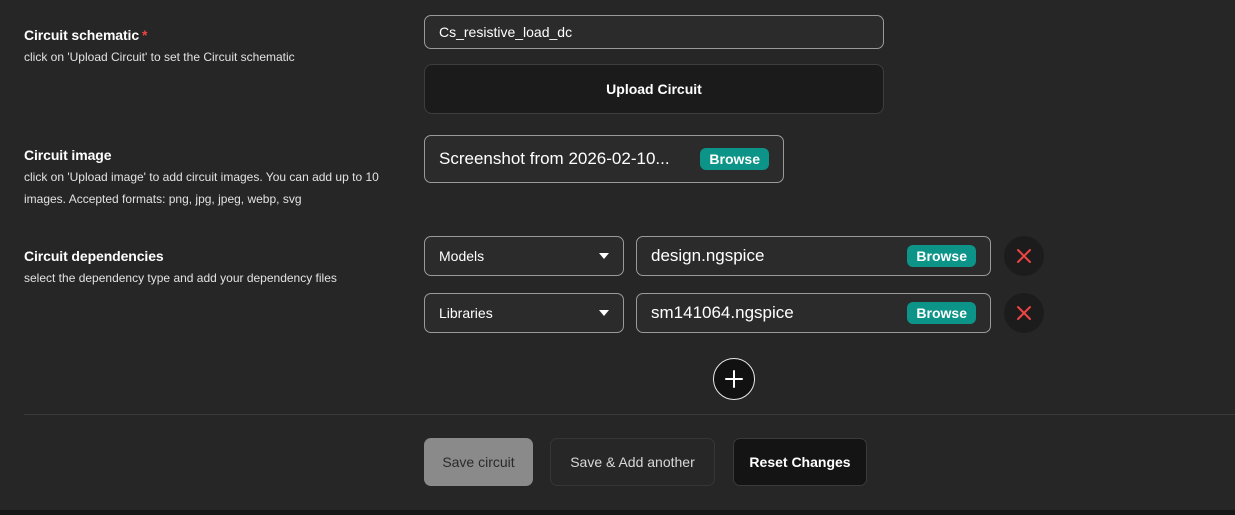 This screenshot has width=1235, height=515. Describe the element at coordinates (478, 462) in the screenshot. I see `save-circuit-button: Save circuit` at that location.